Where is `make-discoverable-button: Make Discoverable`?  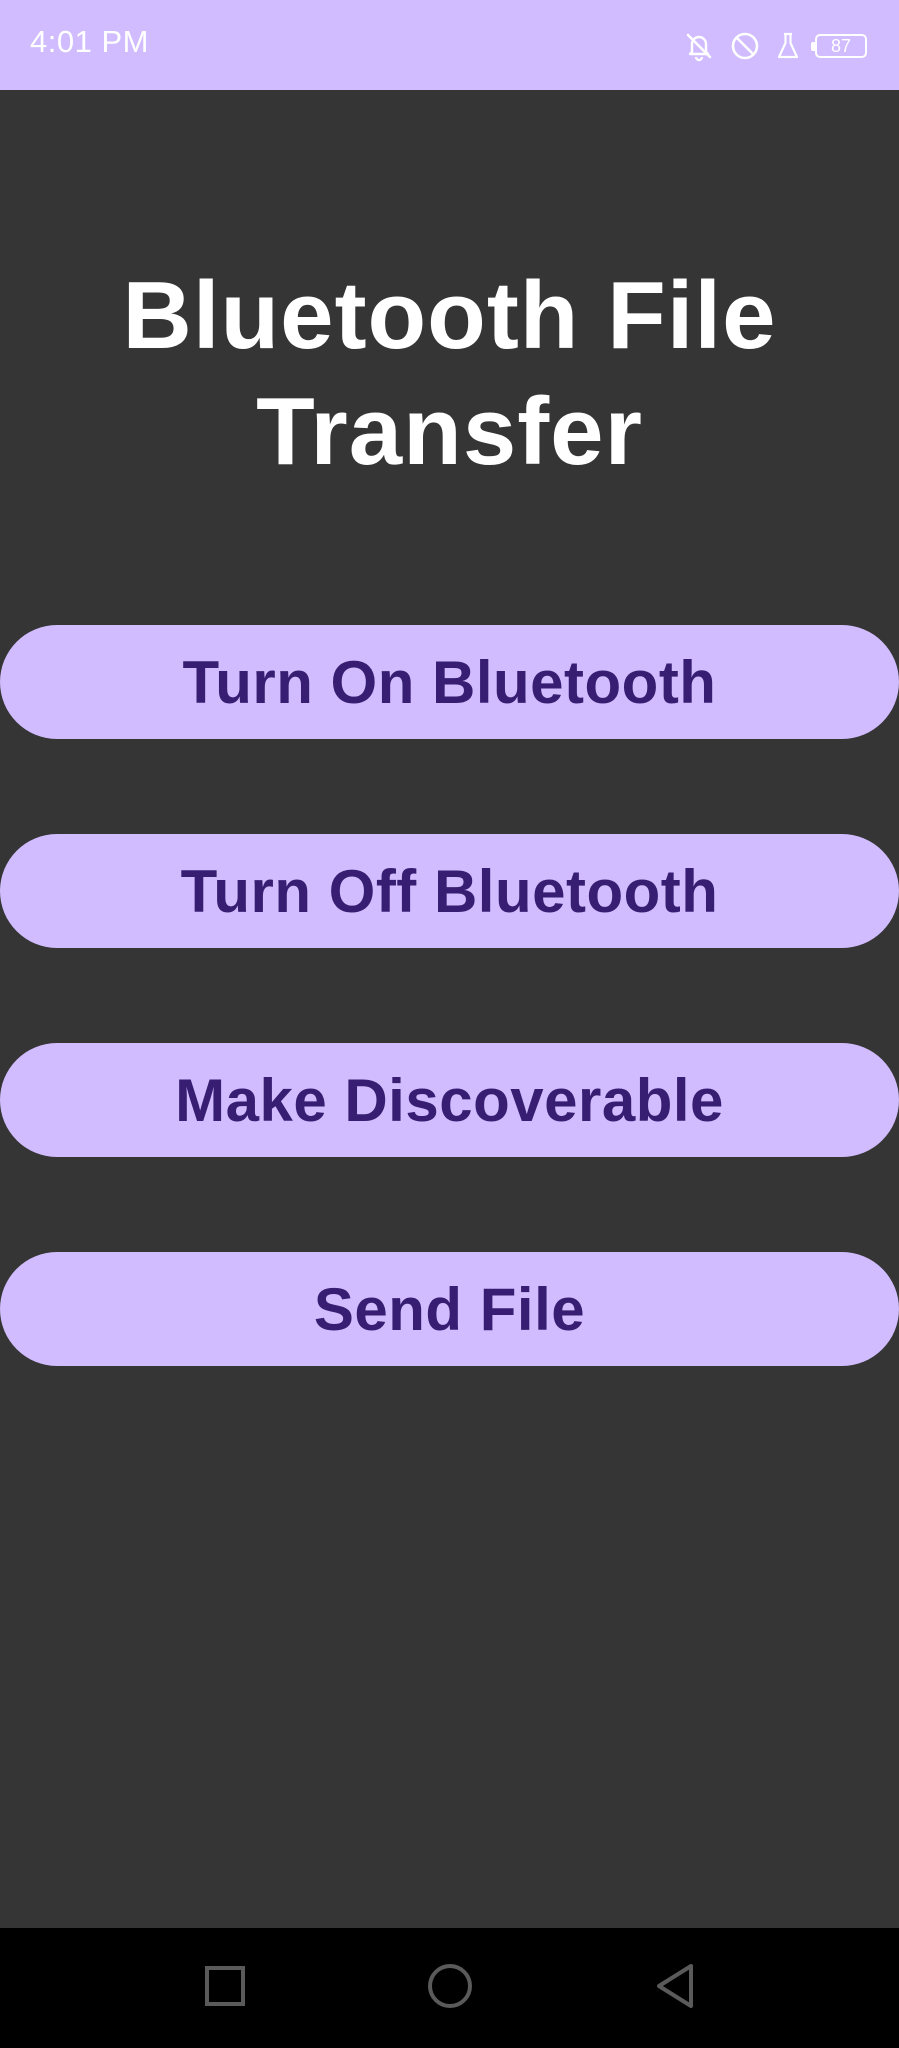 make-discoverable-button: Make Discoverable is located at coordinates (449, 1100).